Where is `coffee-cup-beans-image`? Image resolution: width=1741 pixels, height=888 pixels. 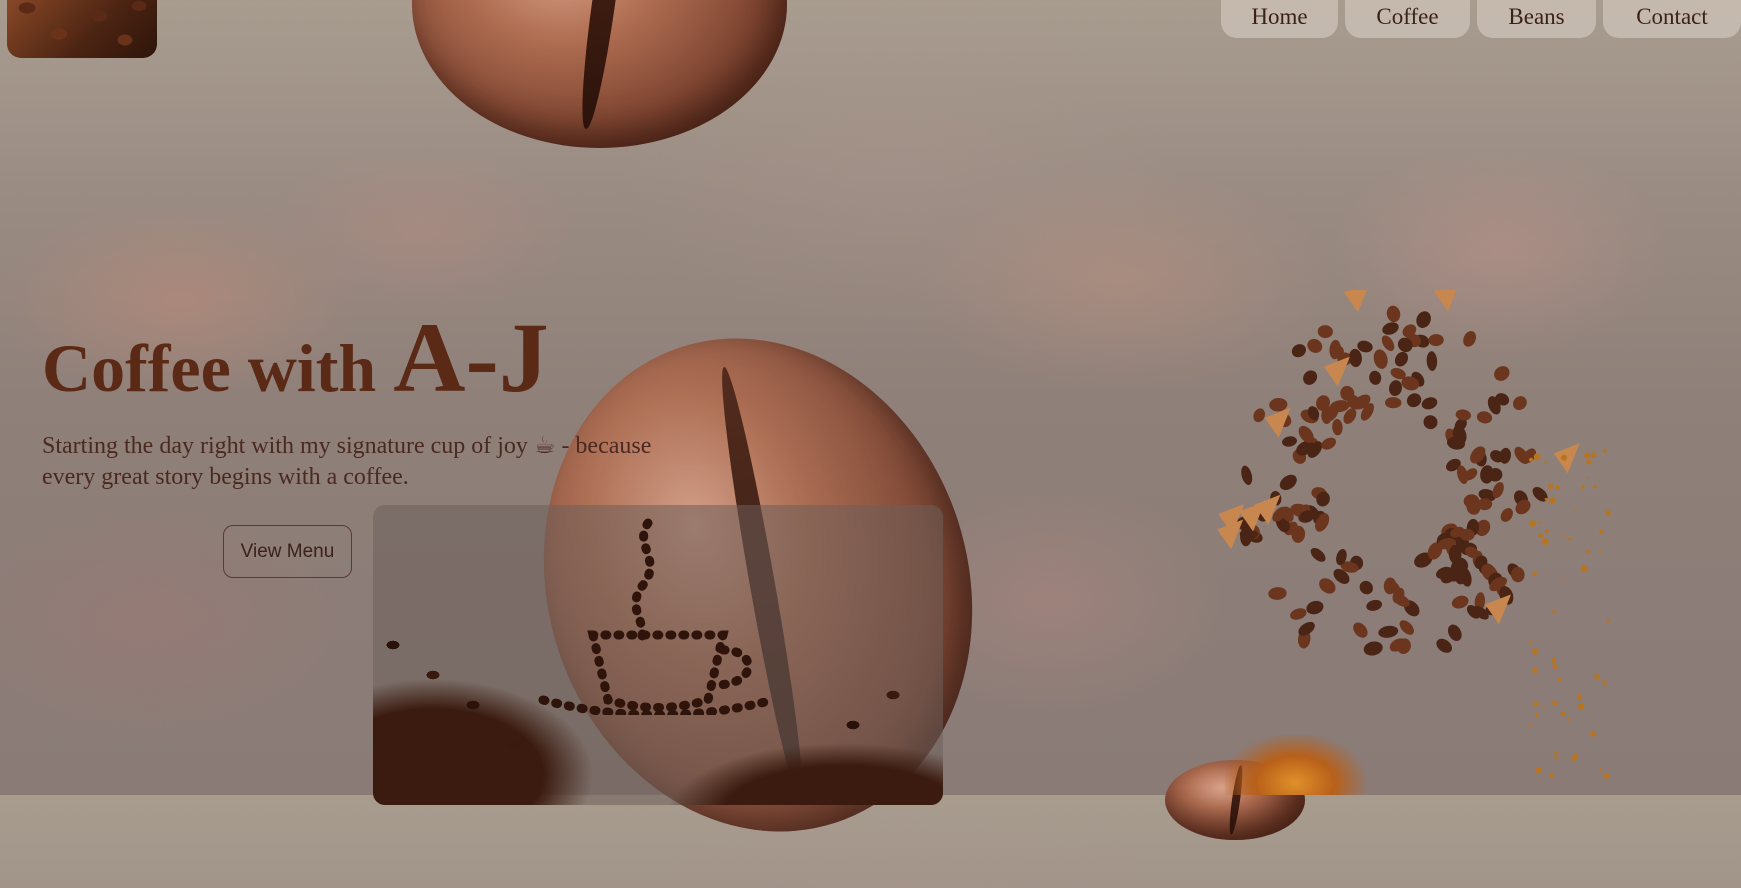 coffee-cup-beans-image is located at coordinates (658, 655).